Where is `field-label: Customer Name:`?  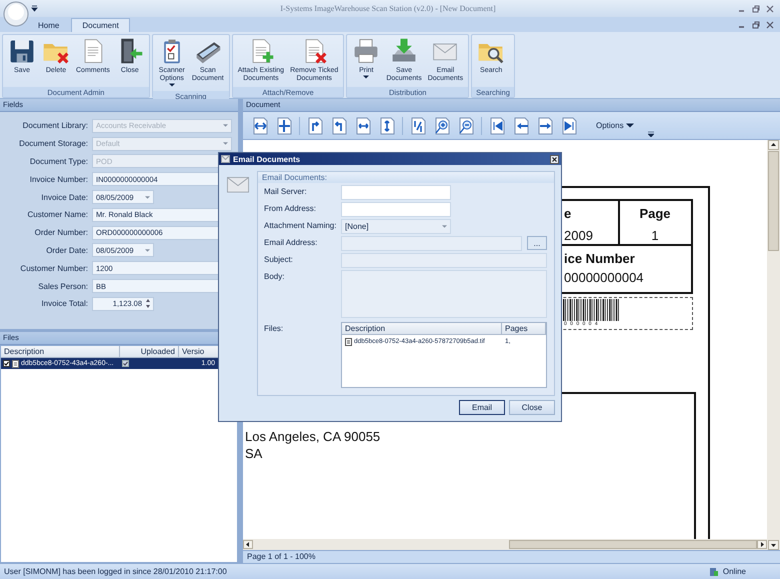
field-label: Customer Name: is located at coordinates (57, 215).